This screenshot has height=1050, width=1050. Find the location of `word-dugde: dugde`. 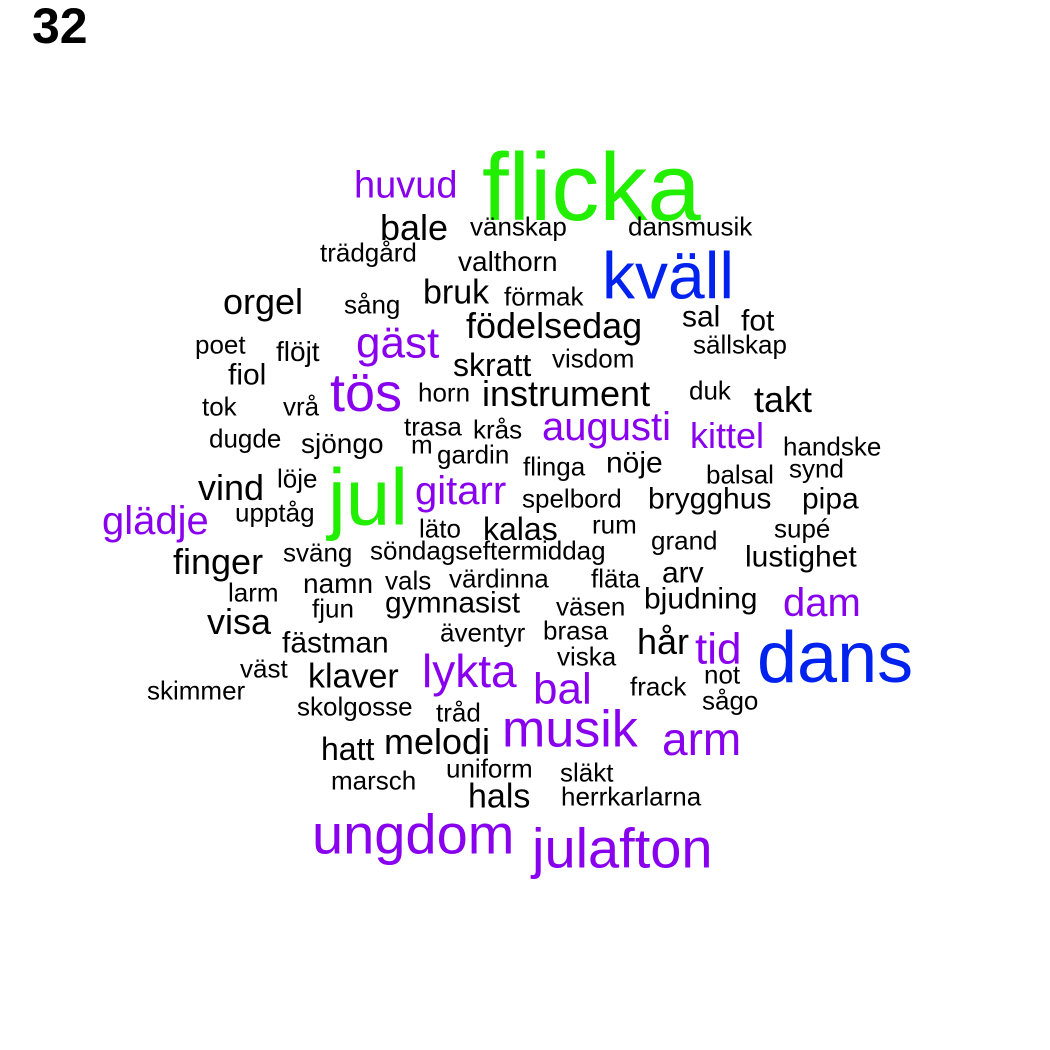

word-dugde: dugde is located at coordinates (245, 438).